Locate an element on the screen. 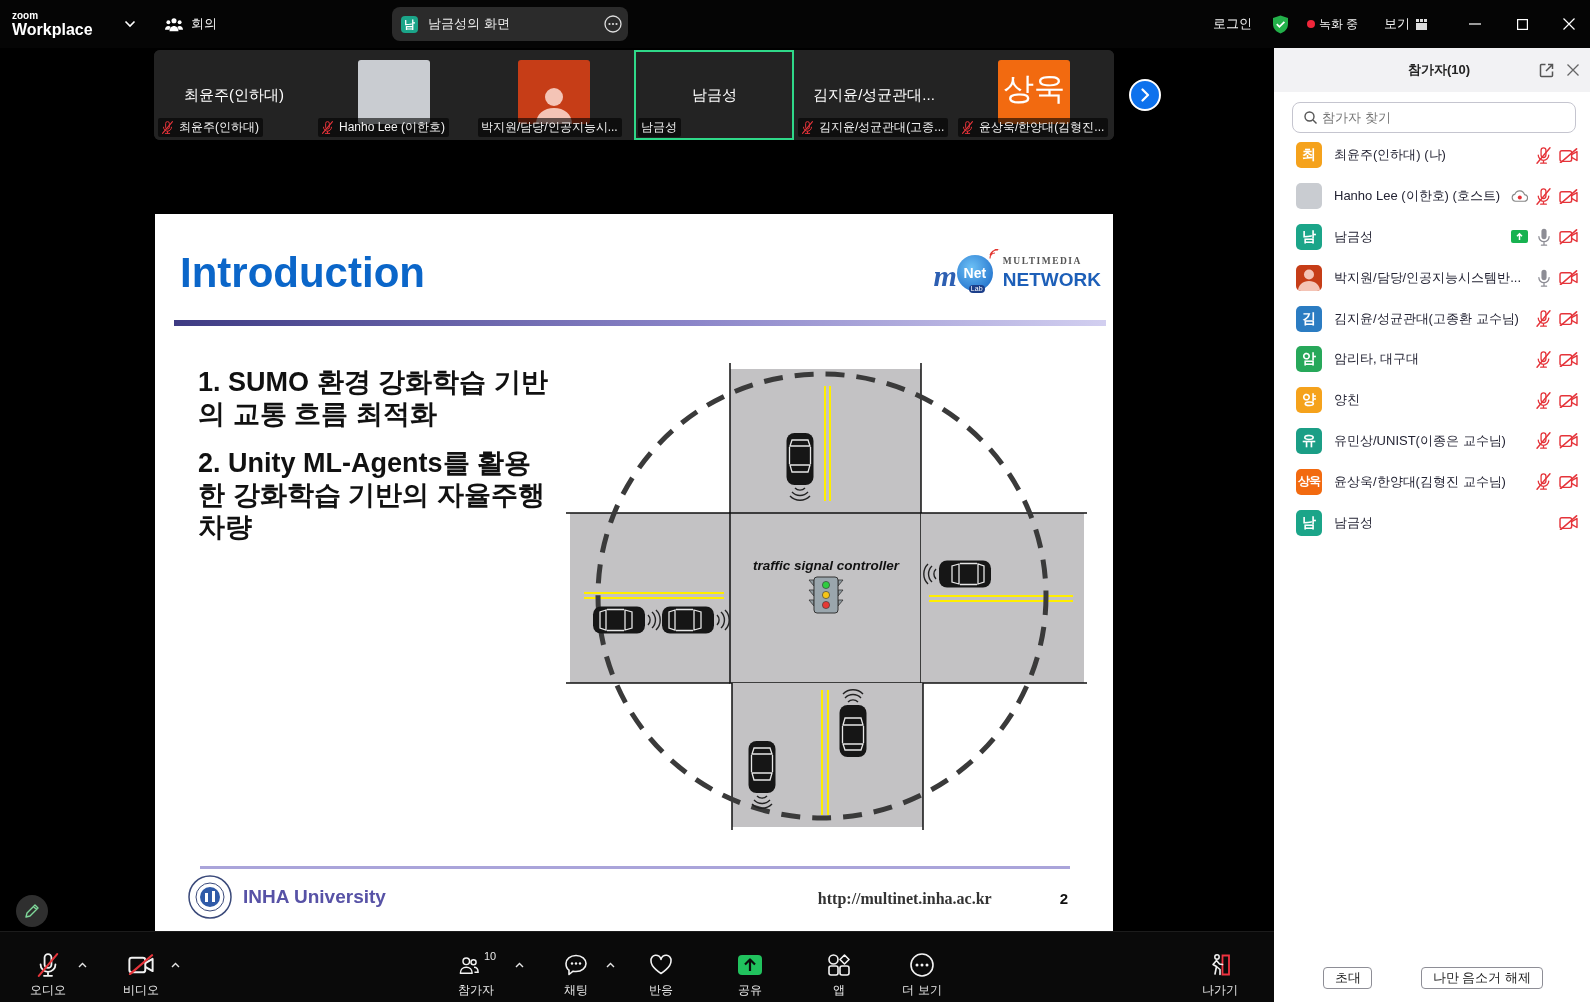 This screenshot has width=1590, height=1002. chevron-right-icon is located at coordinates (1145, 95).